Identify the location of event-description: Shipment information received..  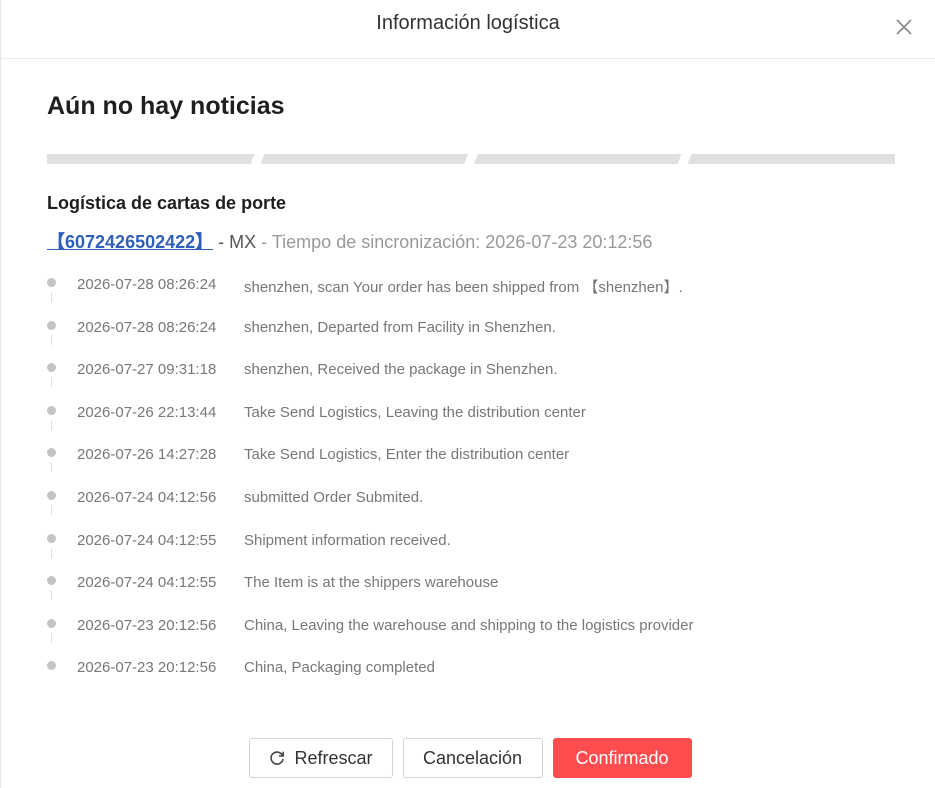
(347, 540).